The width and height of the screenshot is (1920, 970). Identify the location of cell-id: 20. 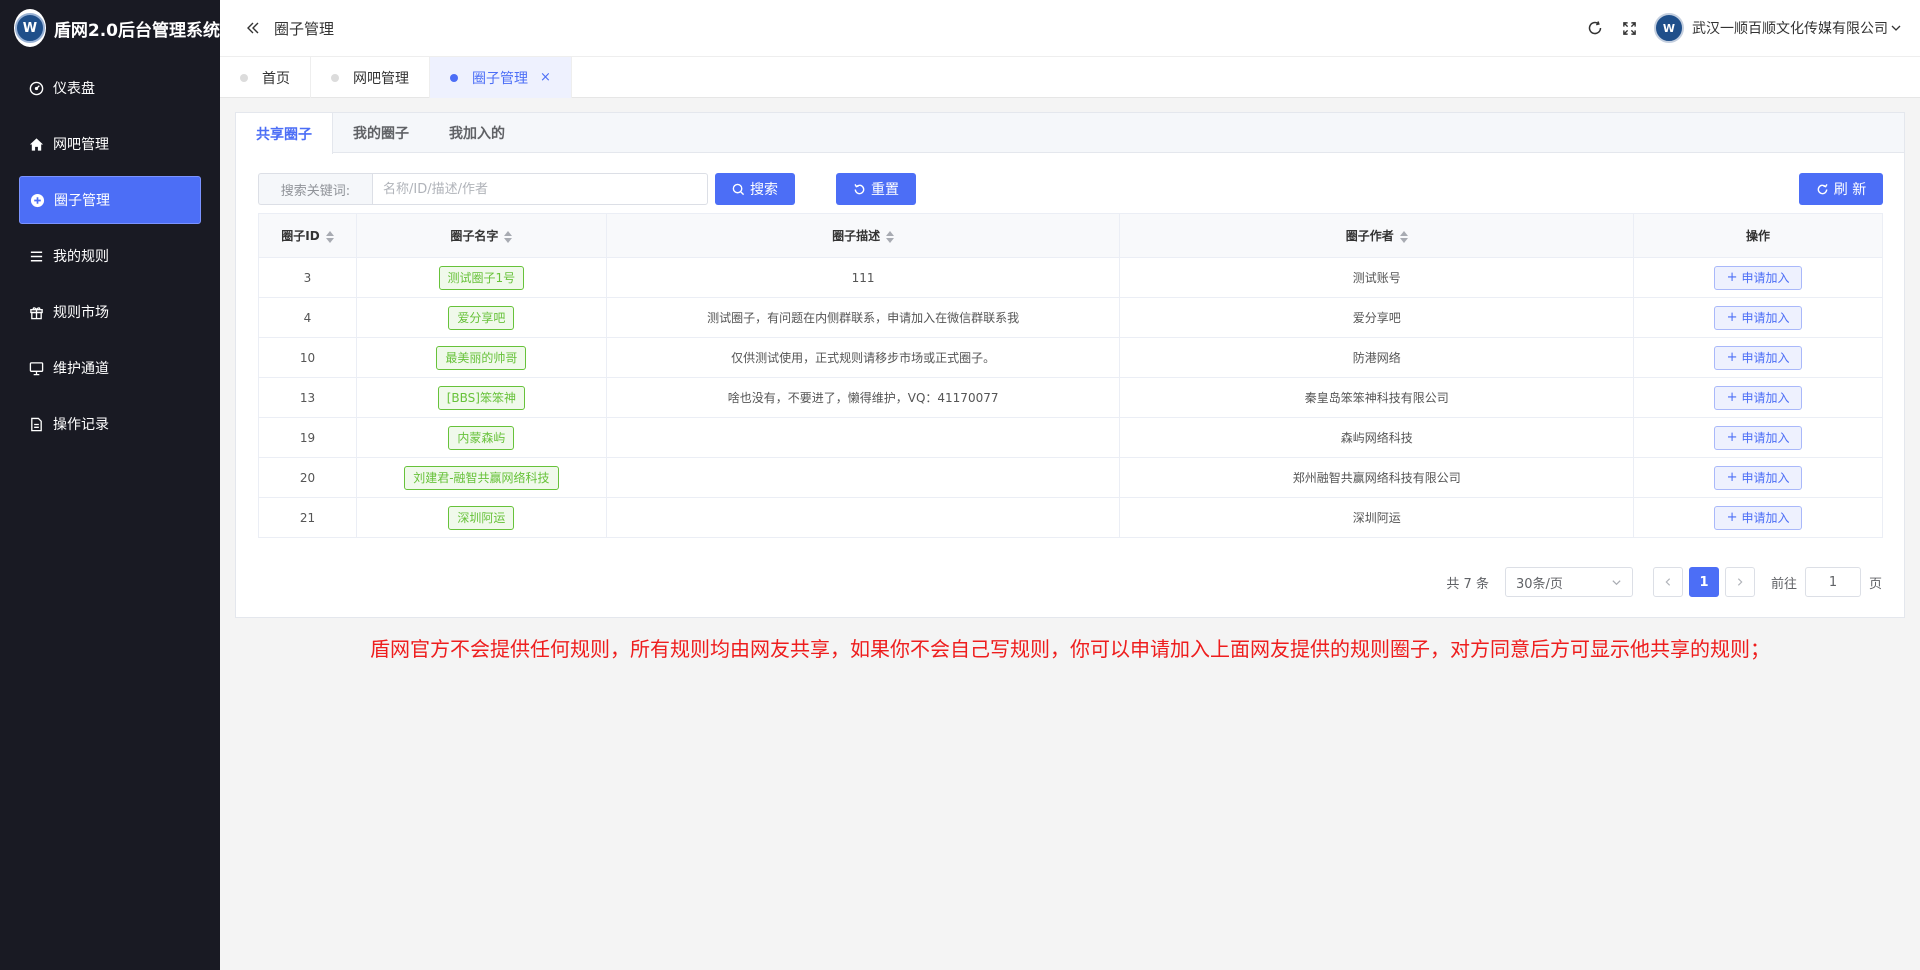
(307, 477).